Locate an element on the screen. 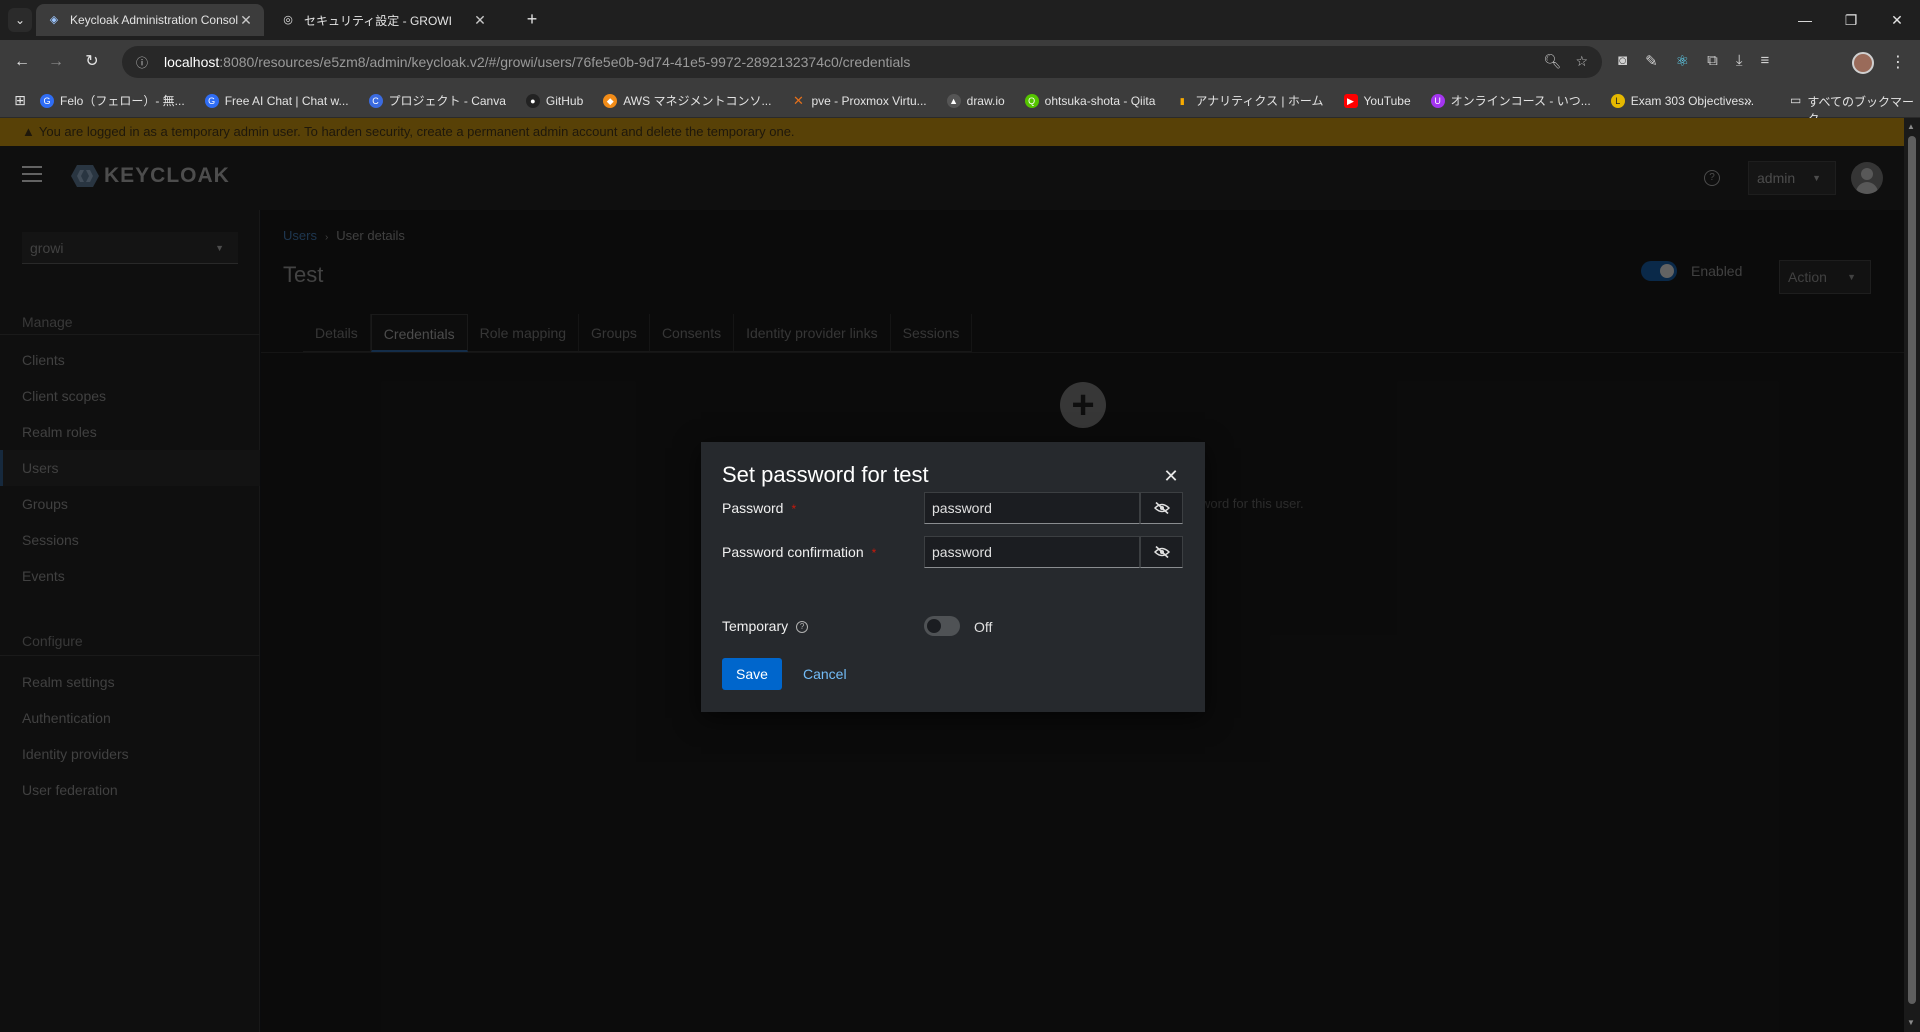  tab-sessions: Sessions is located at coordinates (931, 333).